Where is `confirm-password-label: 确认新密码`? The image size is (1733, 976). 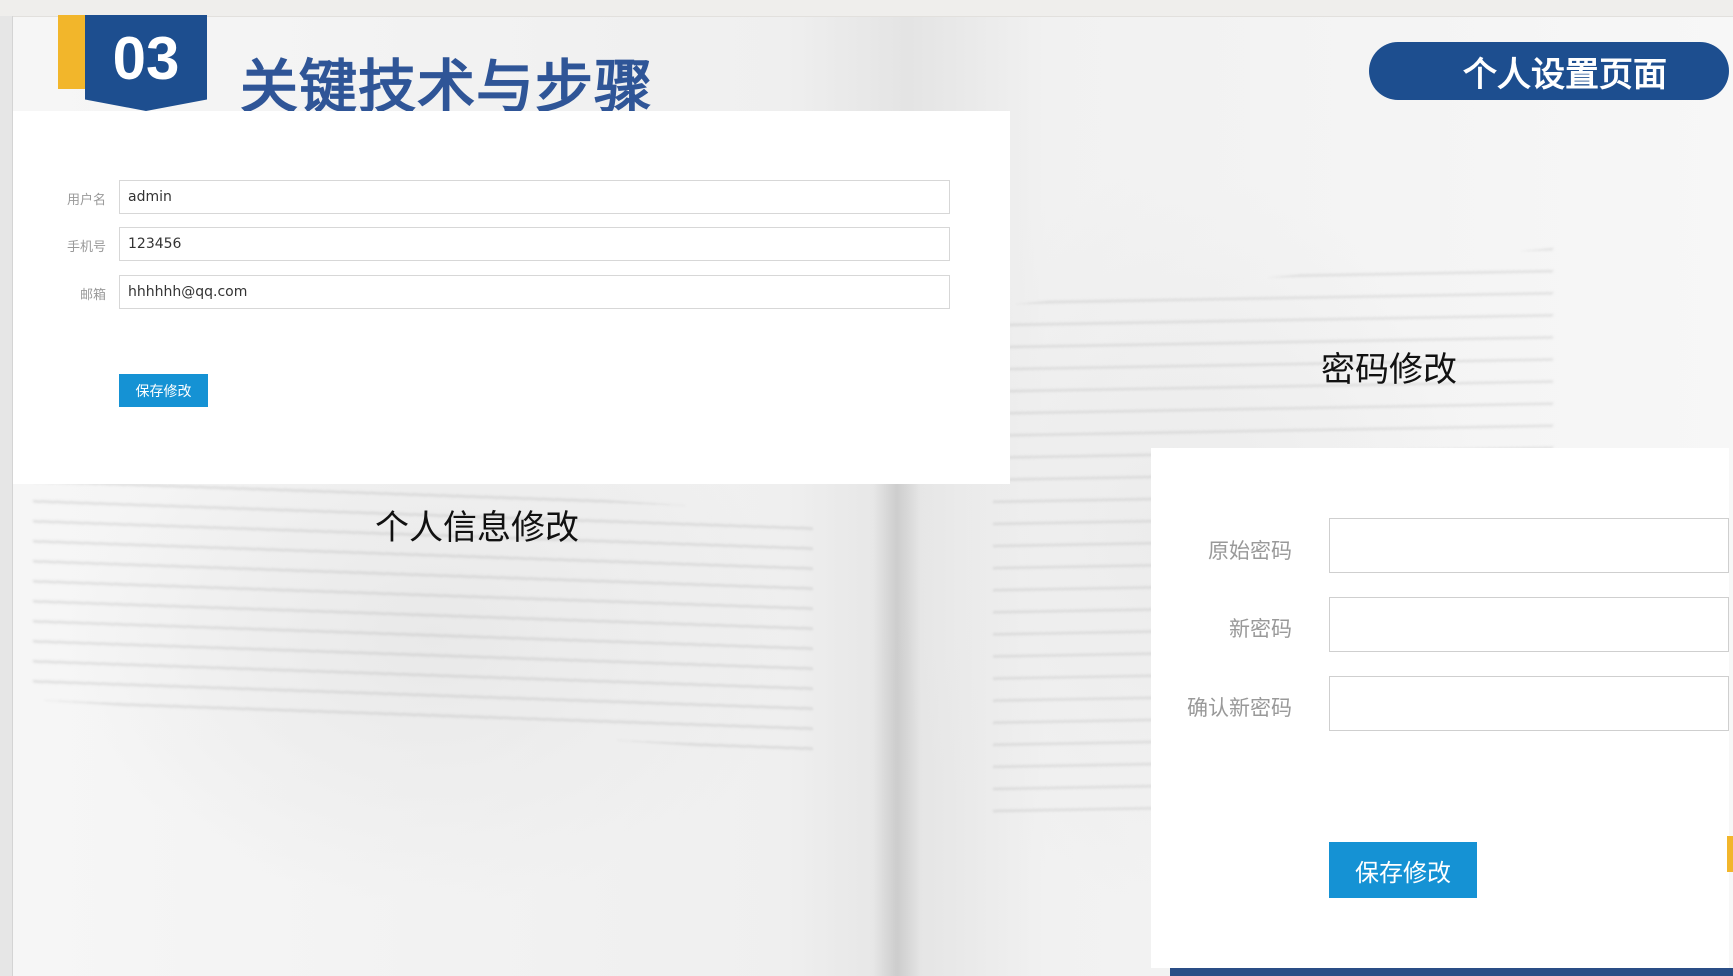 confirm-password-label: 确认新密码 is located at coordinates (1239, 708).